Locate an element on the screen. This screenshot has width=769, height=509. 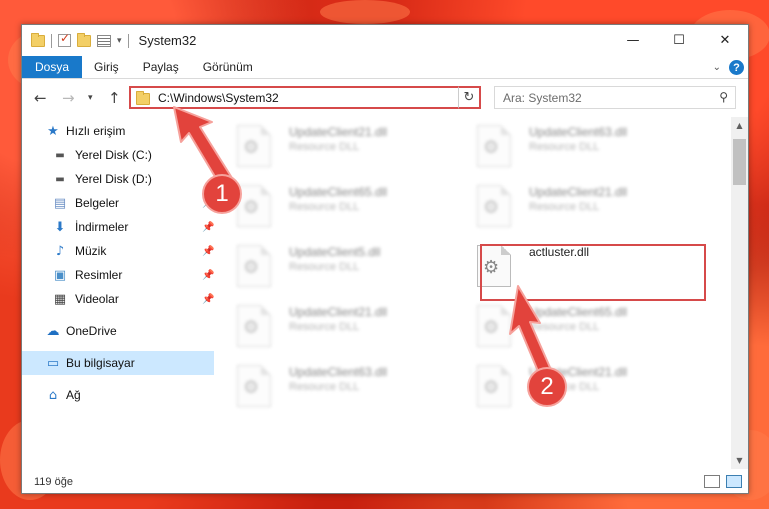
details-view-icon is located at coordinates (712, 481).